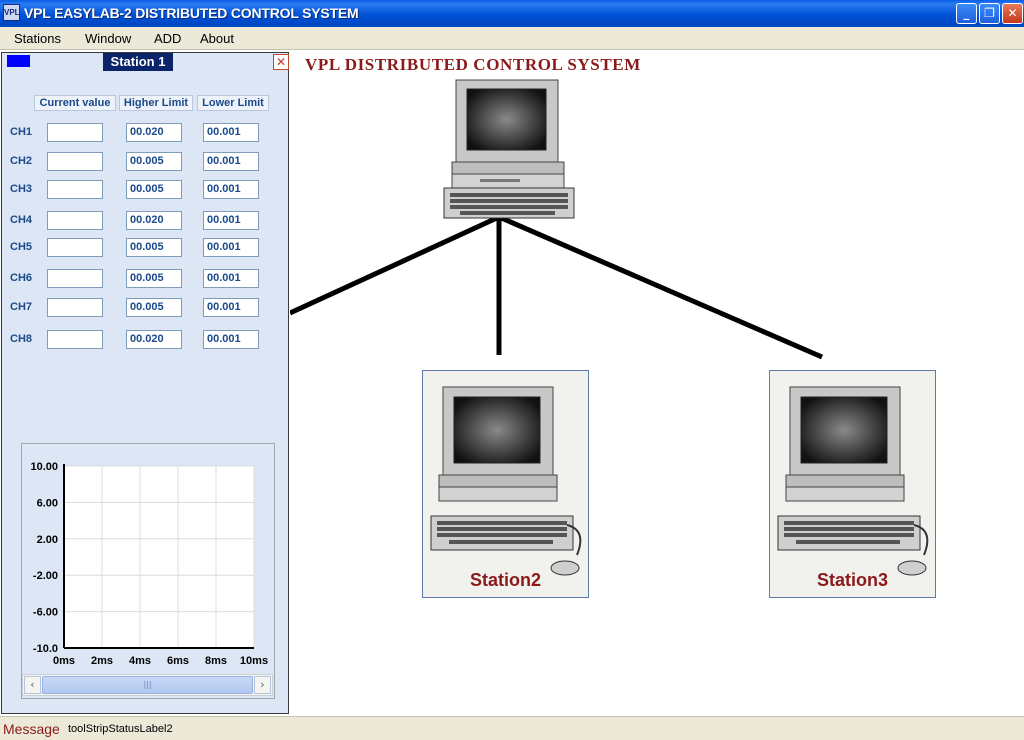 This screenshot has height=740, width=1024. What do you see at coordinates (395, 265) in the screenshot?
I see `link-line-station1` at bounding box center [395, 265].